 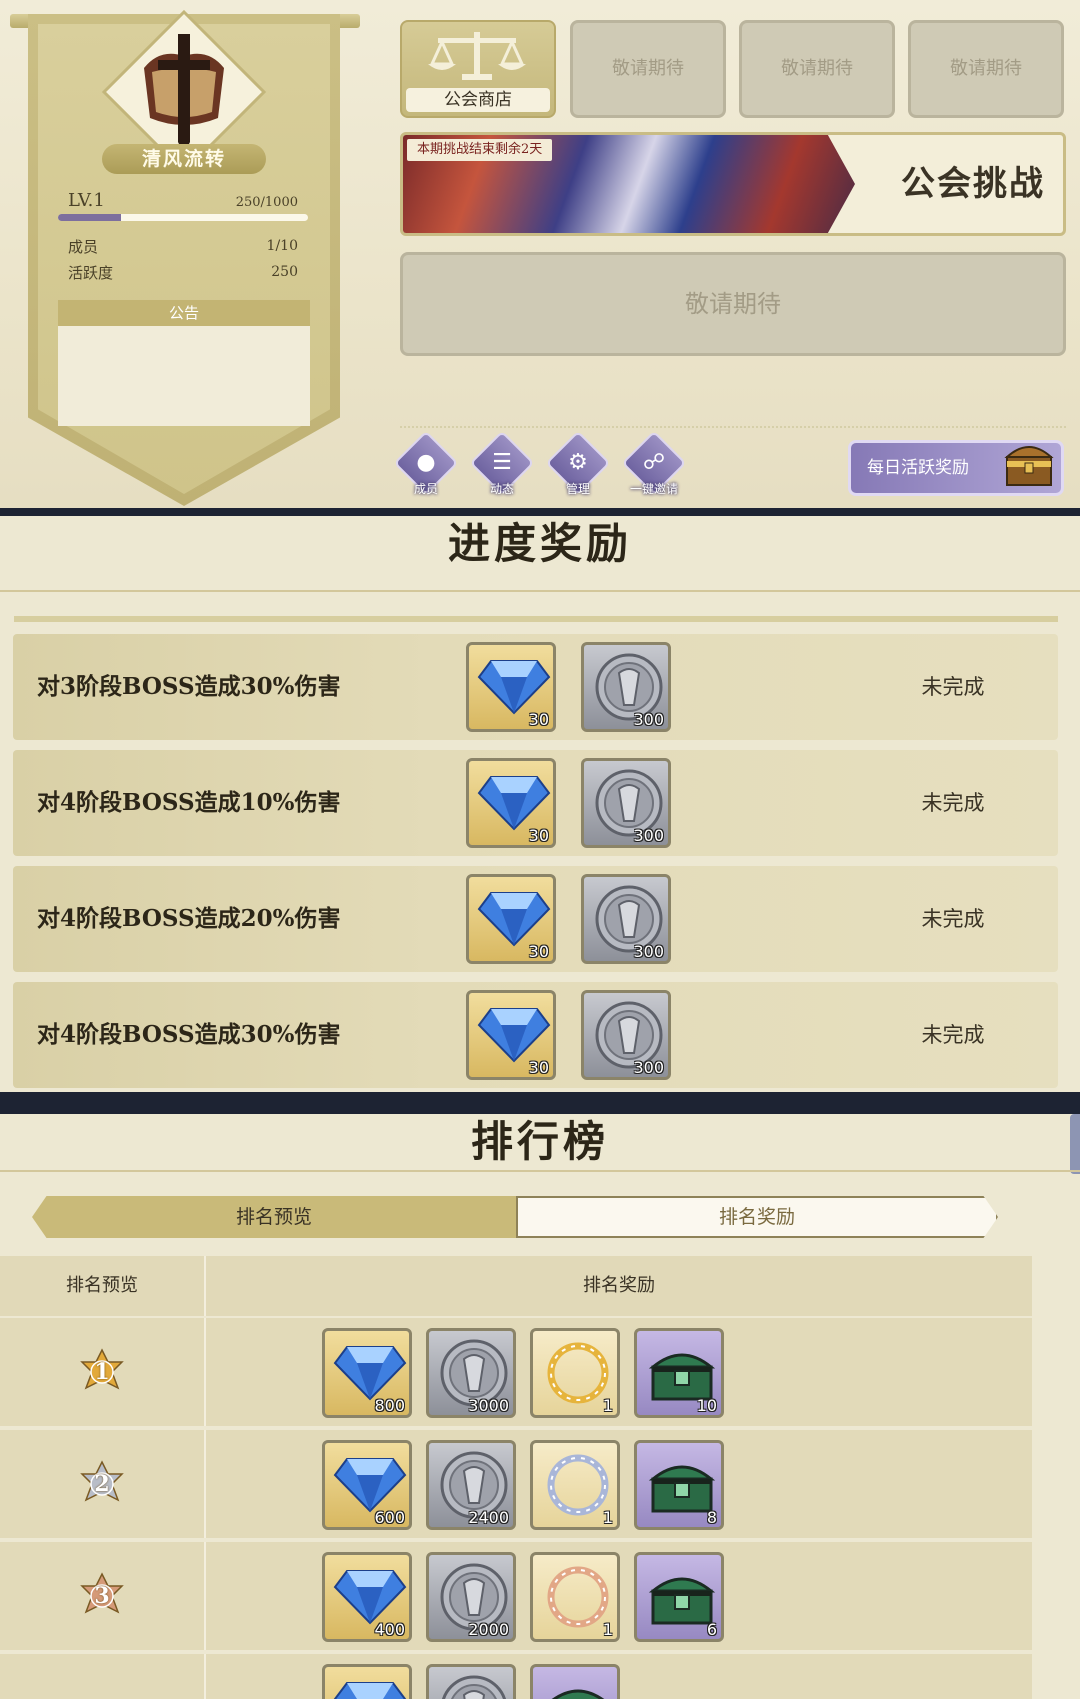 What do you see at coordinates (733, 184) in the screenshot?
I see `guild-challenge-banner: 本期挑战结束剩余2天 公会挑战` at bounding box center [733, 184].